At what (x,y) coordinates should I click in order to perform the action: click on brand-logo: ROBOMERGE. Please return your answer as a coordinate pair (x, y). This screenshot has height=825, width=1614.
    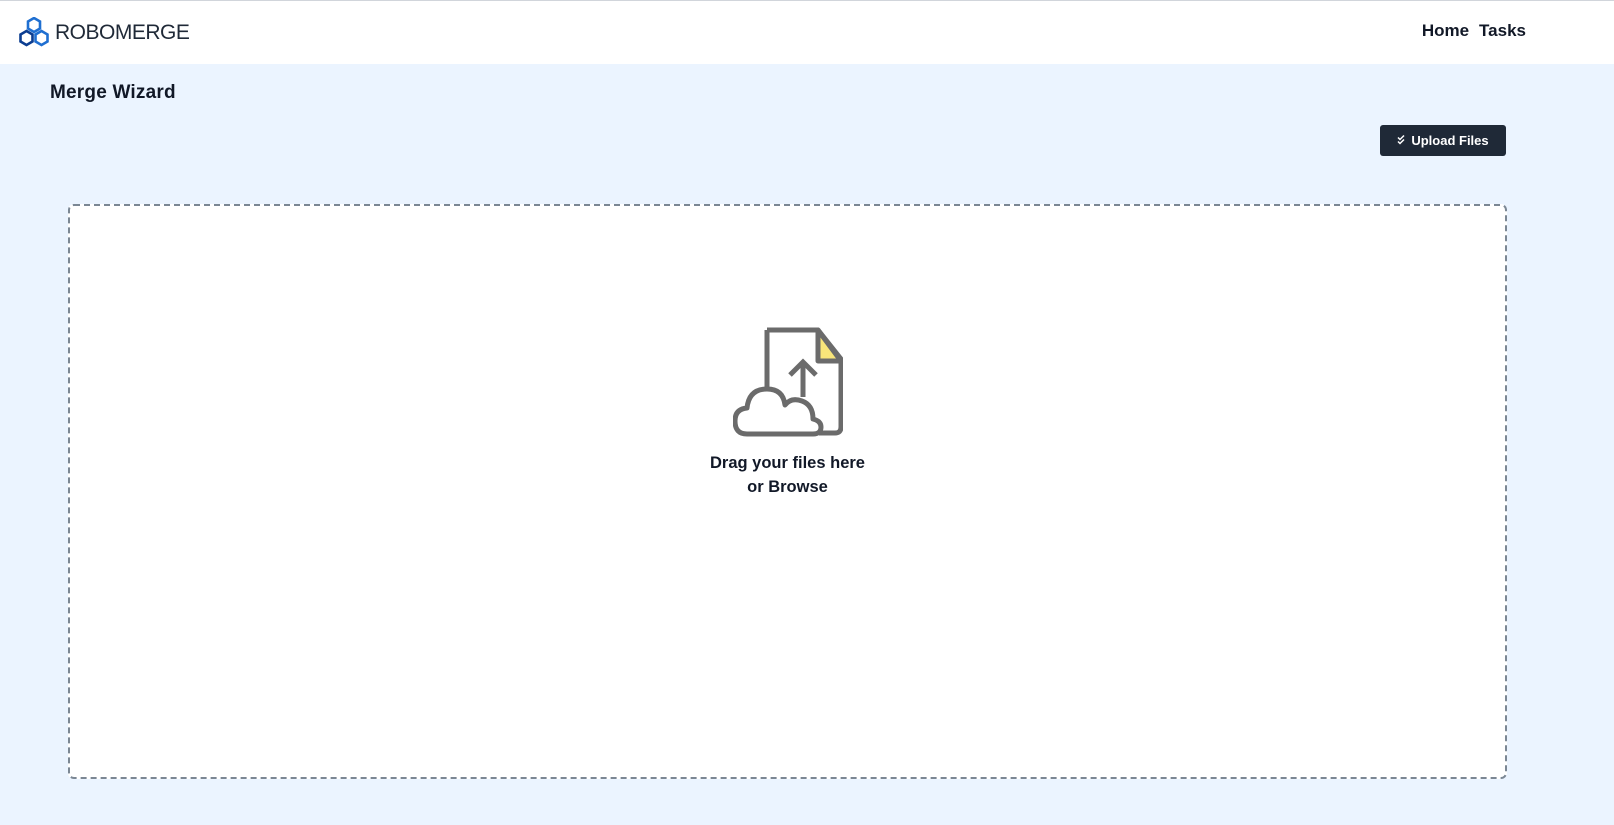
    Looking at the image, I should click on (104, 33).